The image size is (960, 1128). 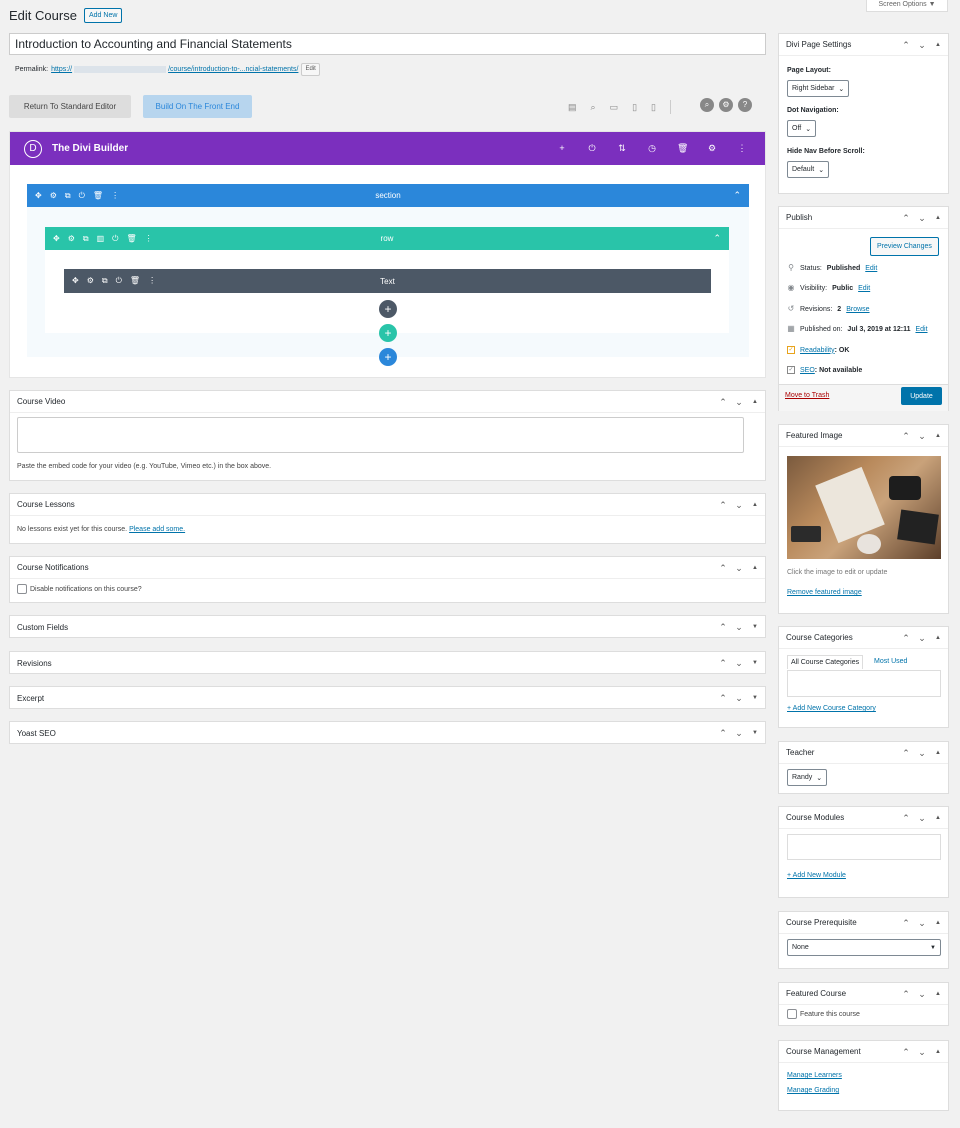 What do you see at coordinates (387, 281) in the screenshot?
I see `module-bar: ✥ ⚙ ⧉ ⏻ 🗑 ⋮ Text` at bounding box center [387, 281].